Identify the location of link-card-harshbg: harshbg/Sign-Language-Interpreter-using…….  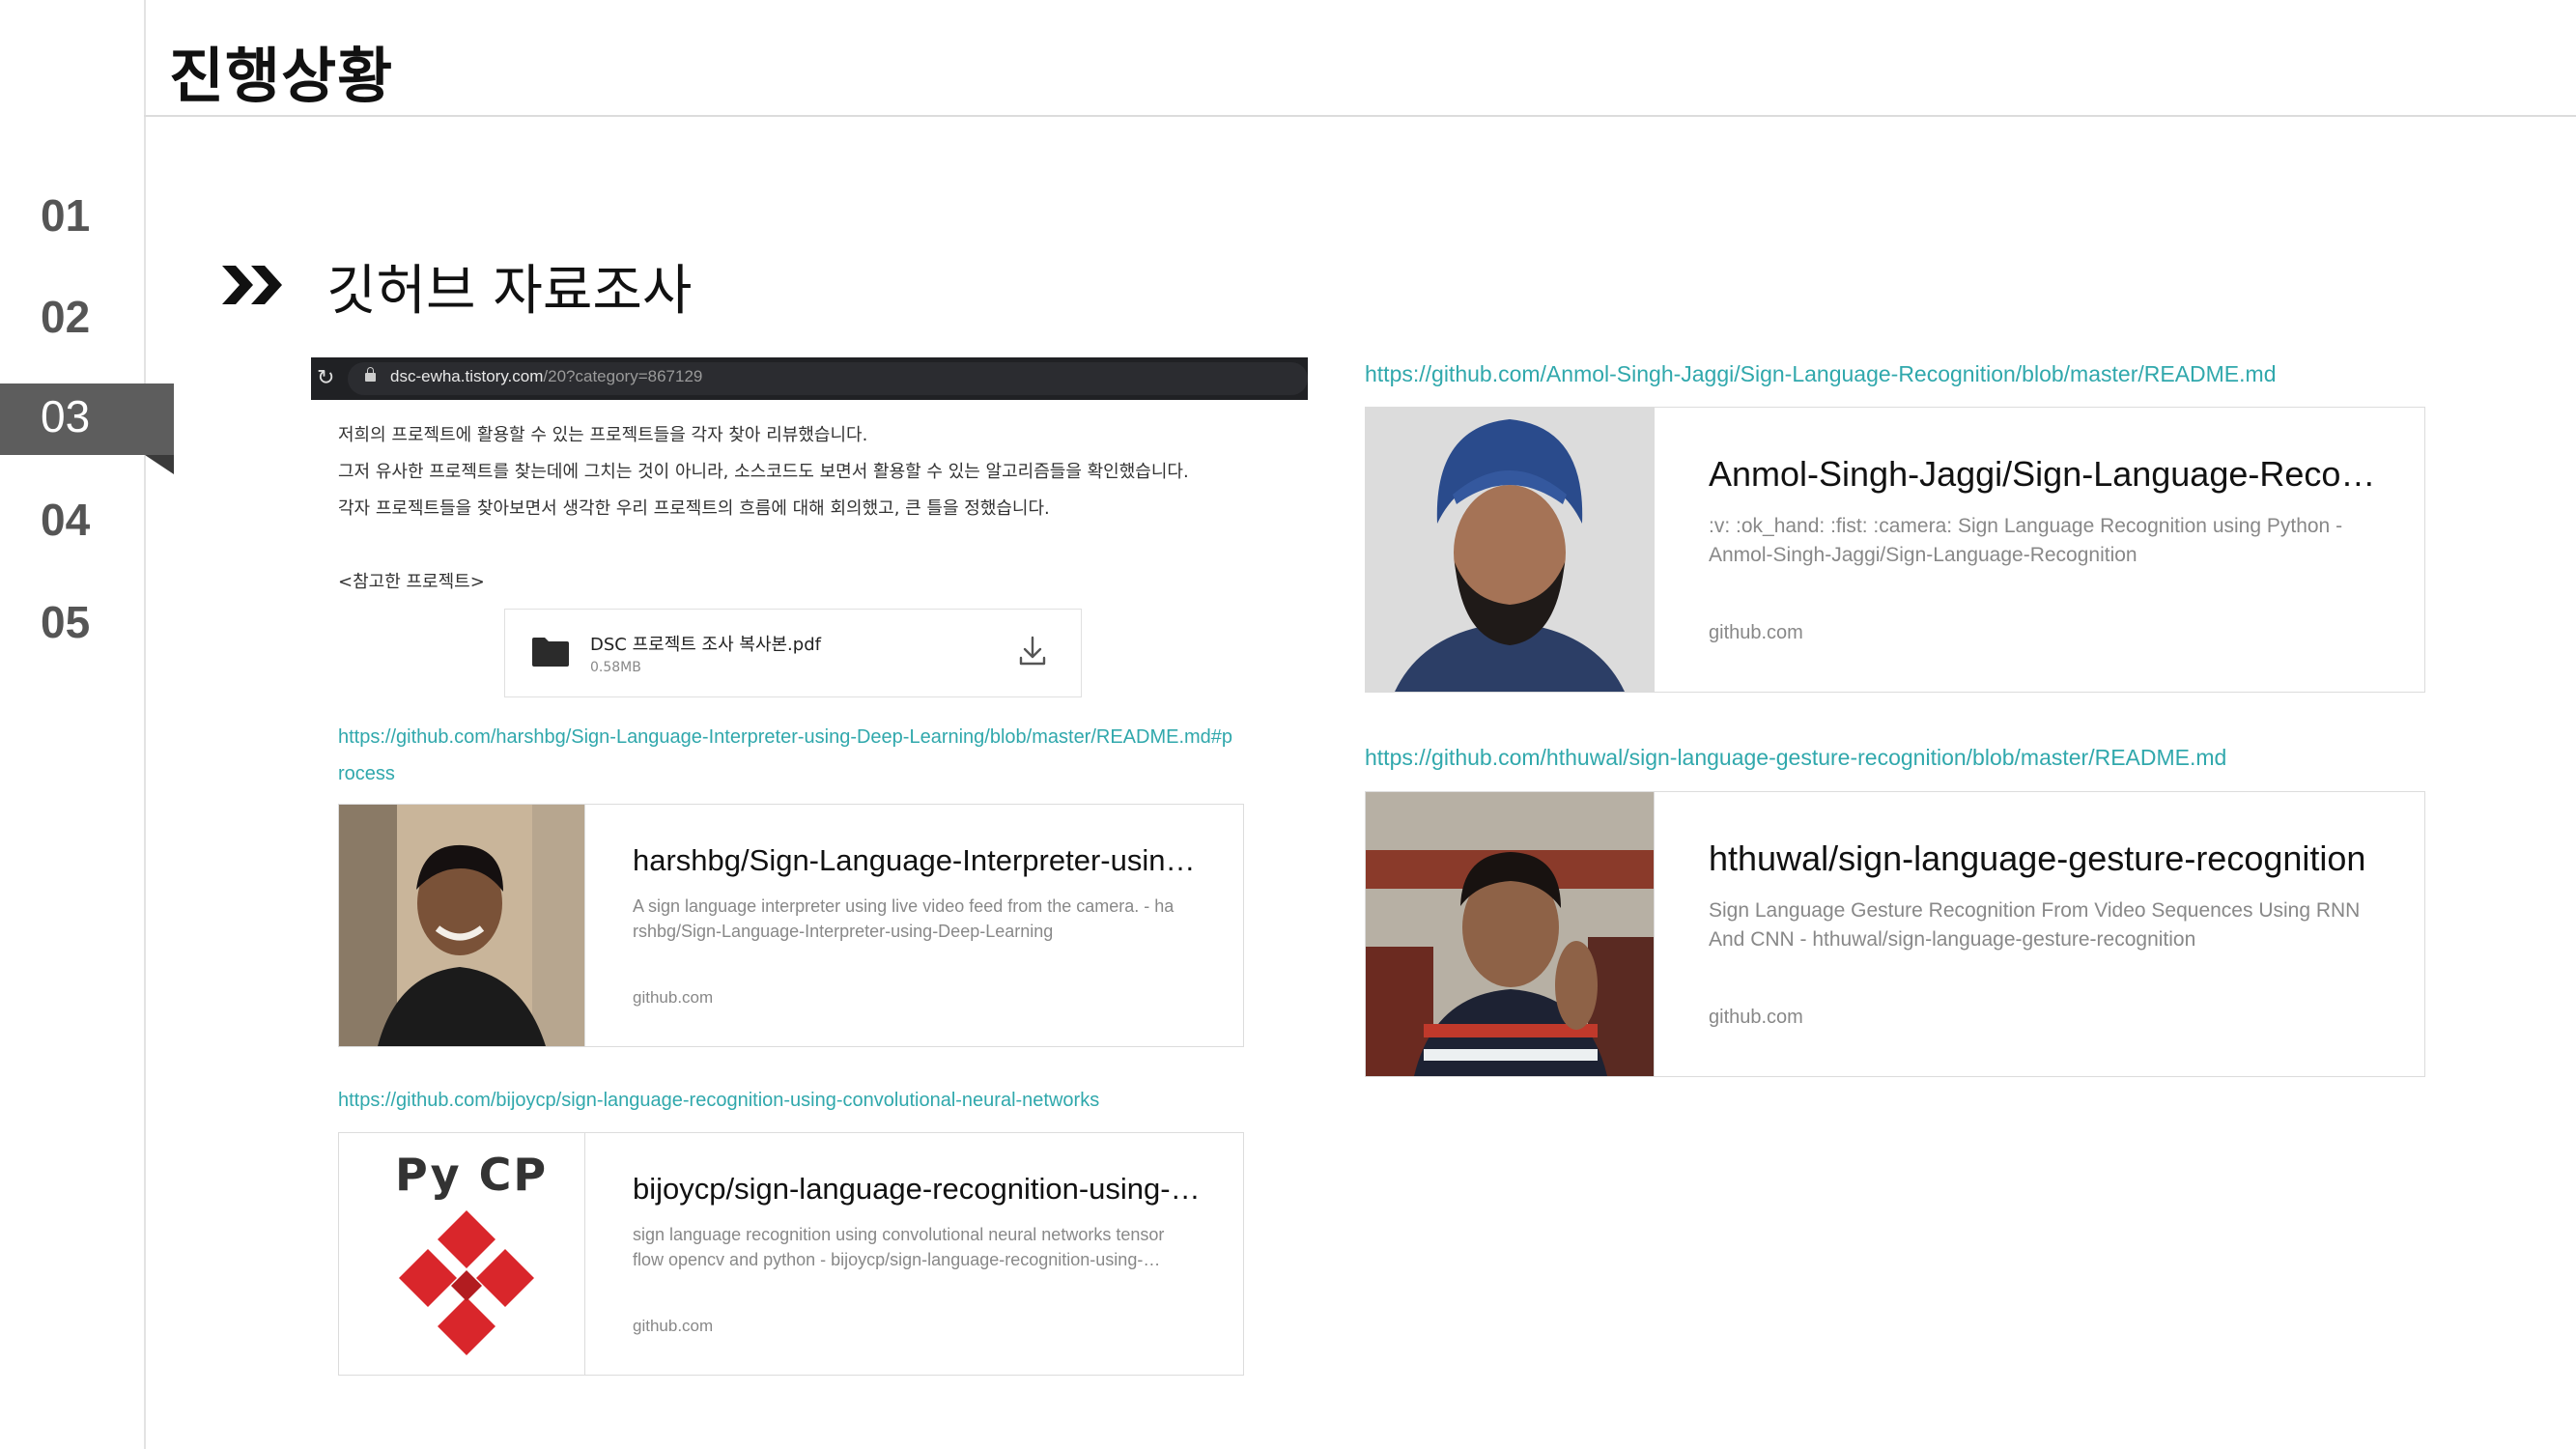
(791, 925).